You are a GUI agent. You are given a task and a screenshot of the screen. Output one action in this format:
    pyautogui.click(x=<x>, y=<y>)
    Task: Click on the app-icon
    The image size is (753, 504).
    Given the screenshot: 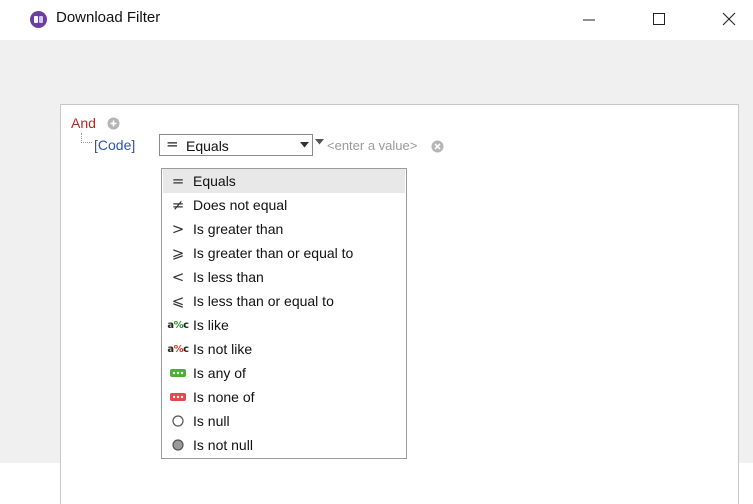 What is the action you would take?
    pyautogui.click(x=38, y=19)
    